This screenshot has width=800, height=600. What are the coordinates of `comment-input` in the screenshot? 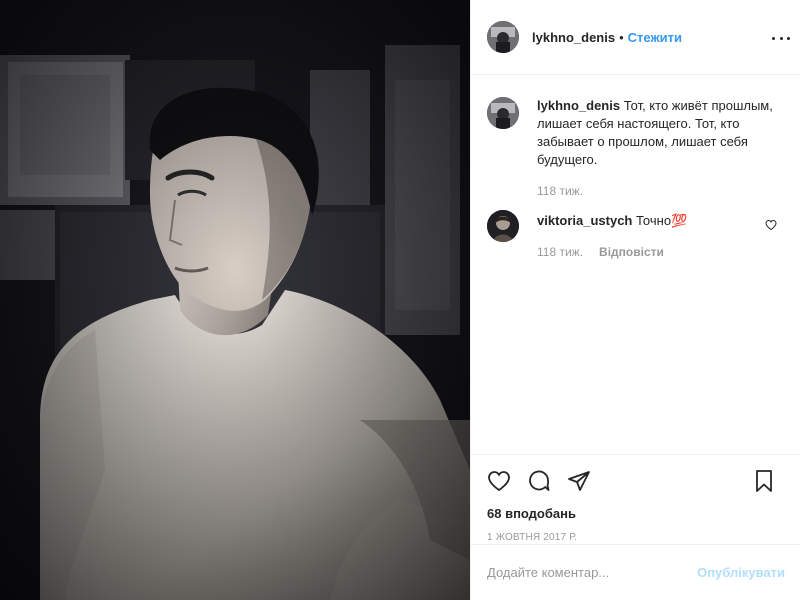 It's located at (592, 572).